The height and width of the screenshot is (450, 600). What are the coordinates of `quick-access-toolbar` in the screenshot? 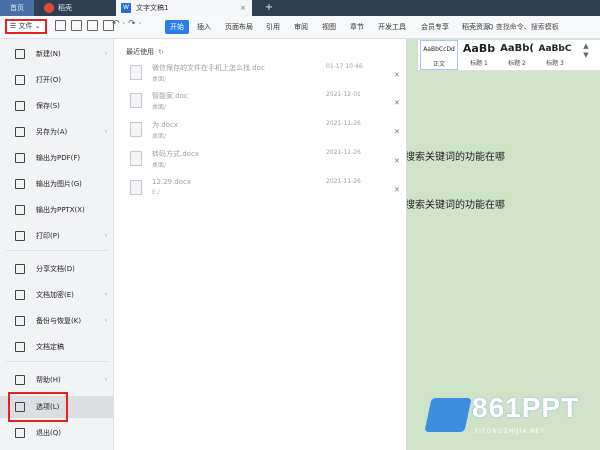 It's located at (87, 25).